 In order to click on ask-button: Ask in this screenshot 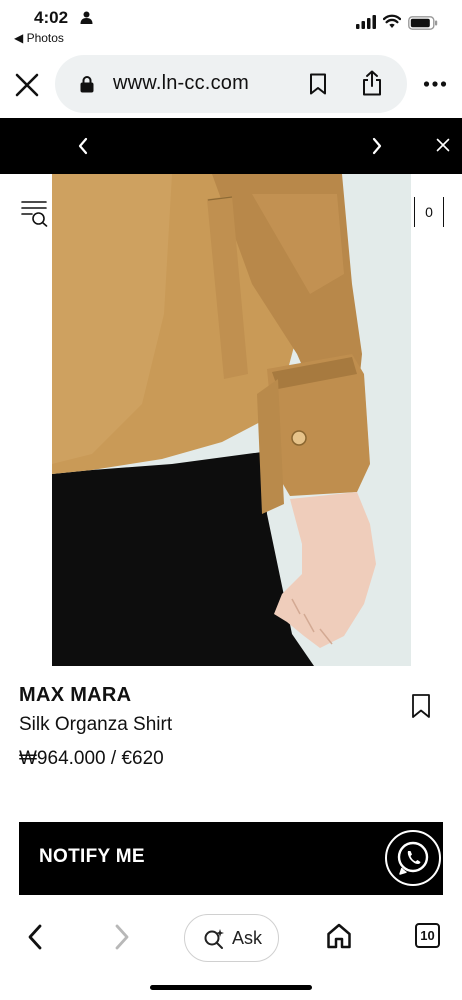, I will do `click(231, 938)`.